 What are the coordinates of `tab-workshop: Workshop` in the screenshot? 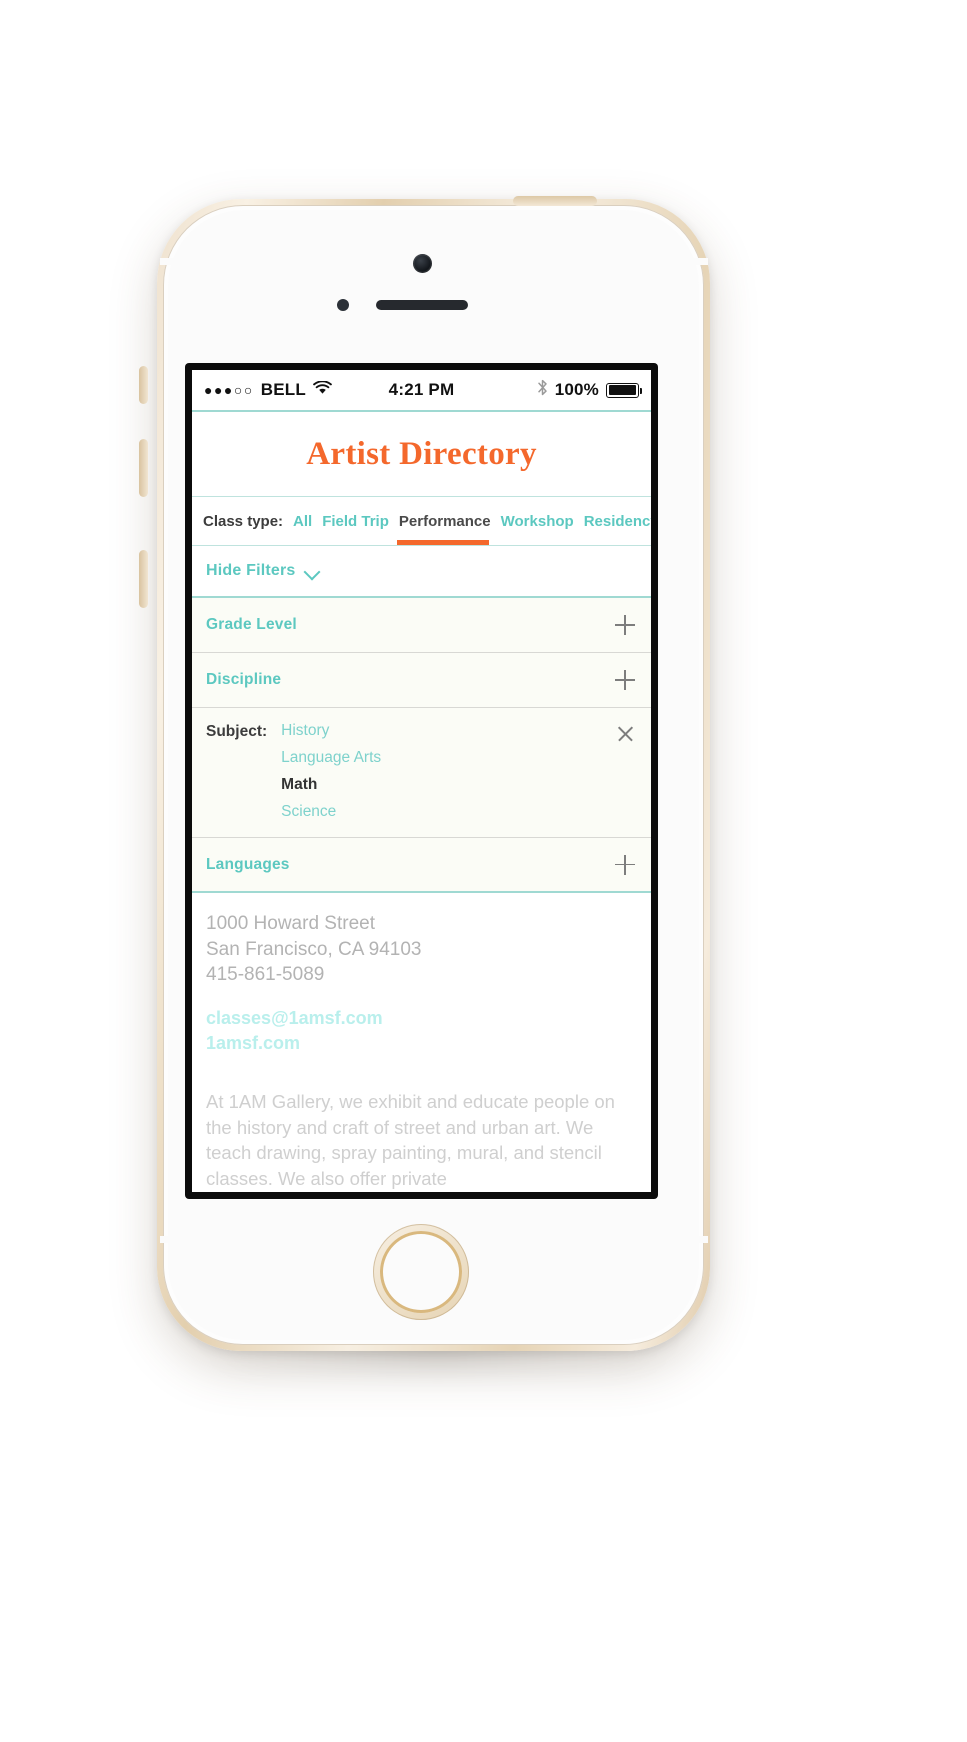 It's located at (537, 521).